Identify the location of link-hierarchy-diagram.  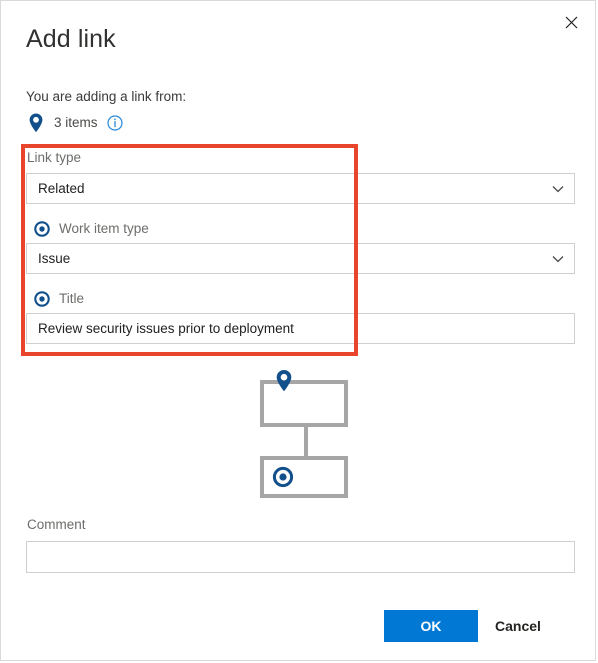
(311, 433).